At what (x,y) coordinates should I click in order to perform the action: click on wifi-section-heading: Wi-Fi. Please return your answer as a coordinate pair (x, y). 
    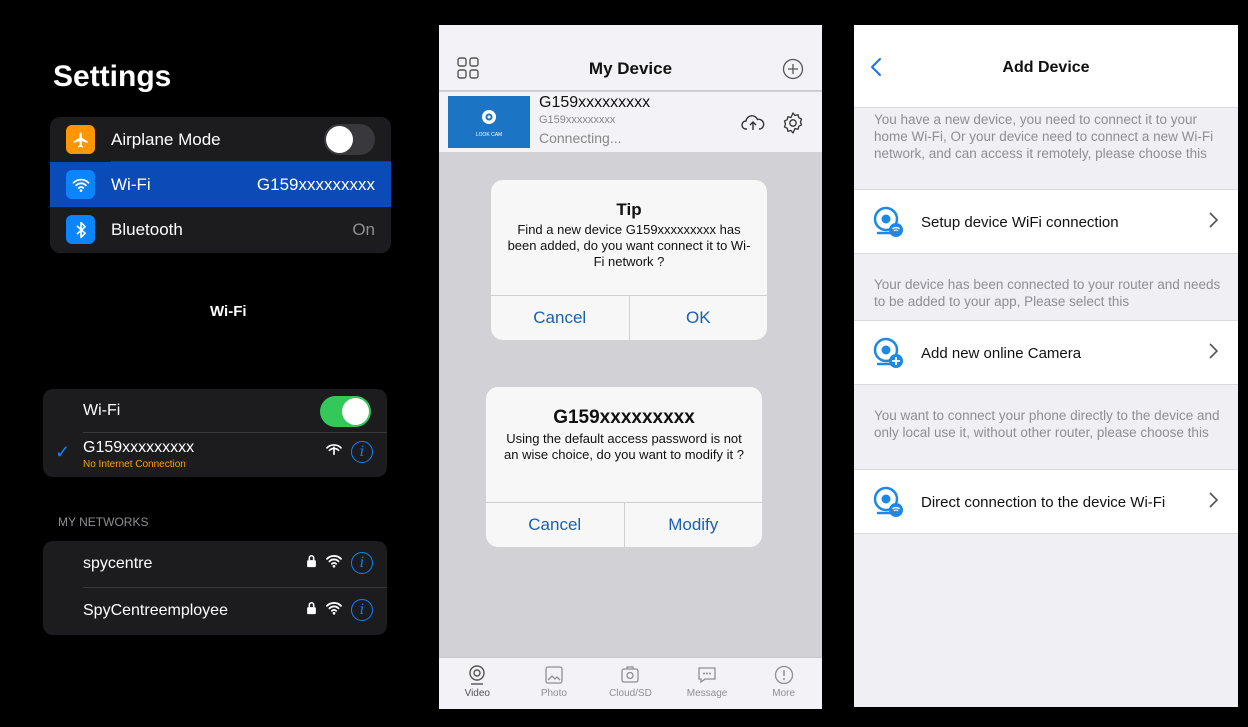
    Looking at the image, I should click on (228, 311).